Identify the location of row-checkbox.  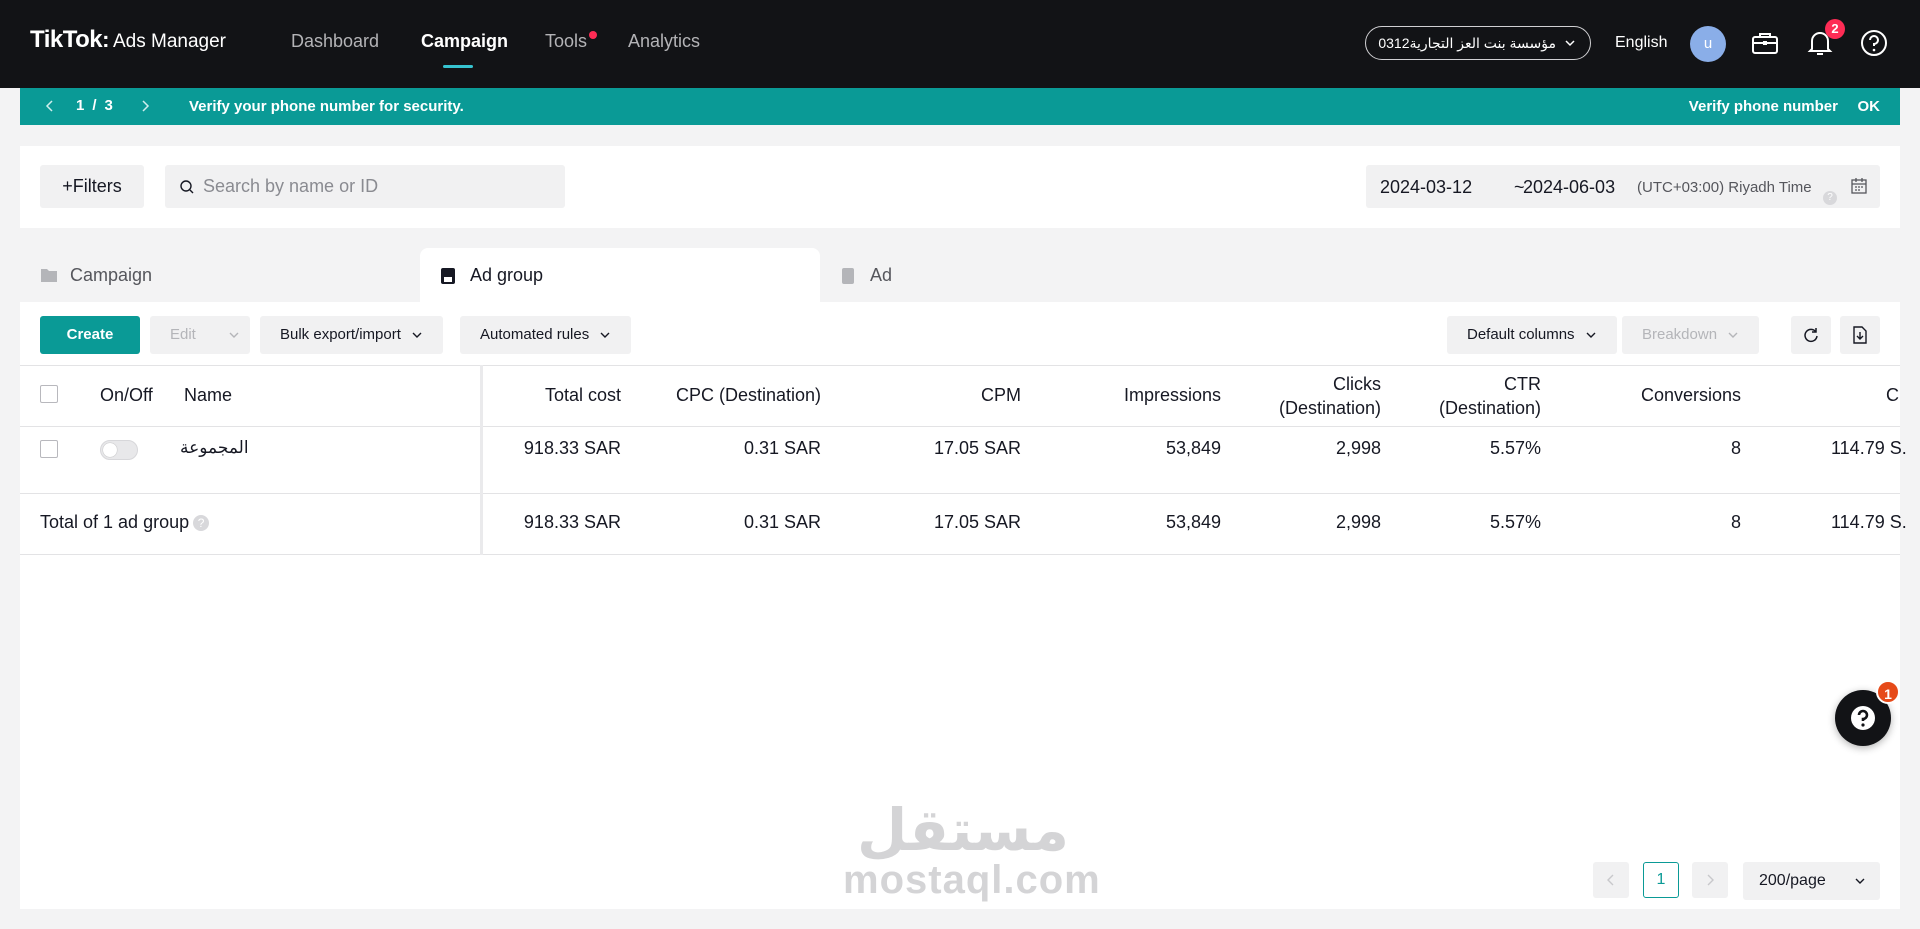
(49, 449).